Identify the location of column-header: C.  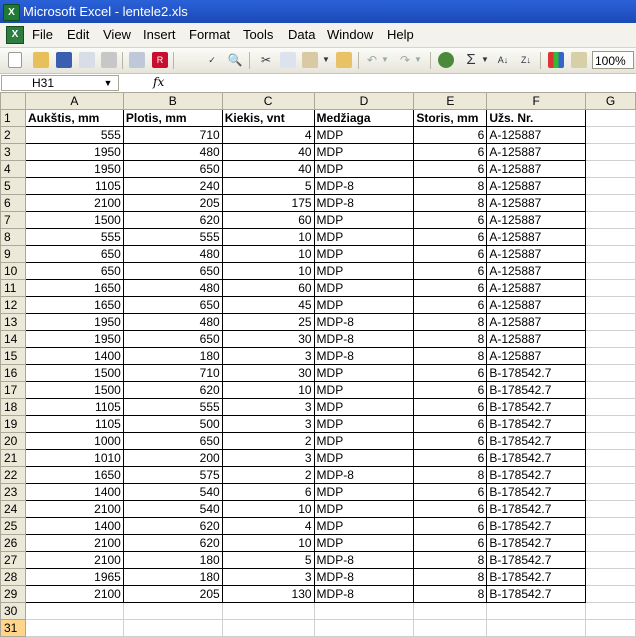
(268, 101).